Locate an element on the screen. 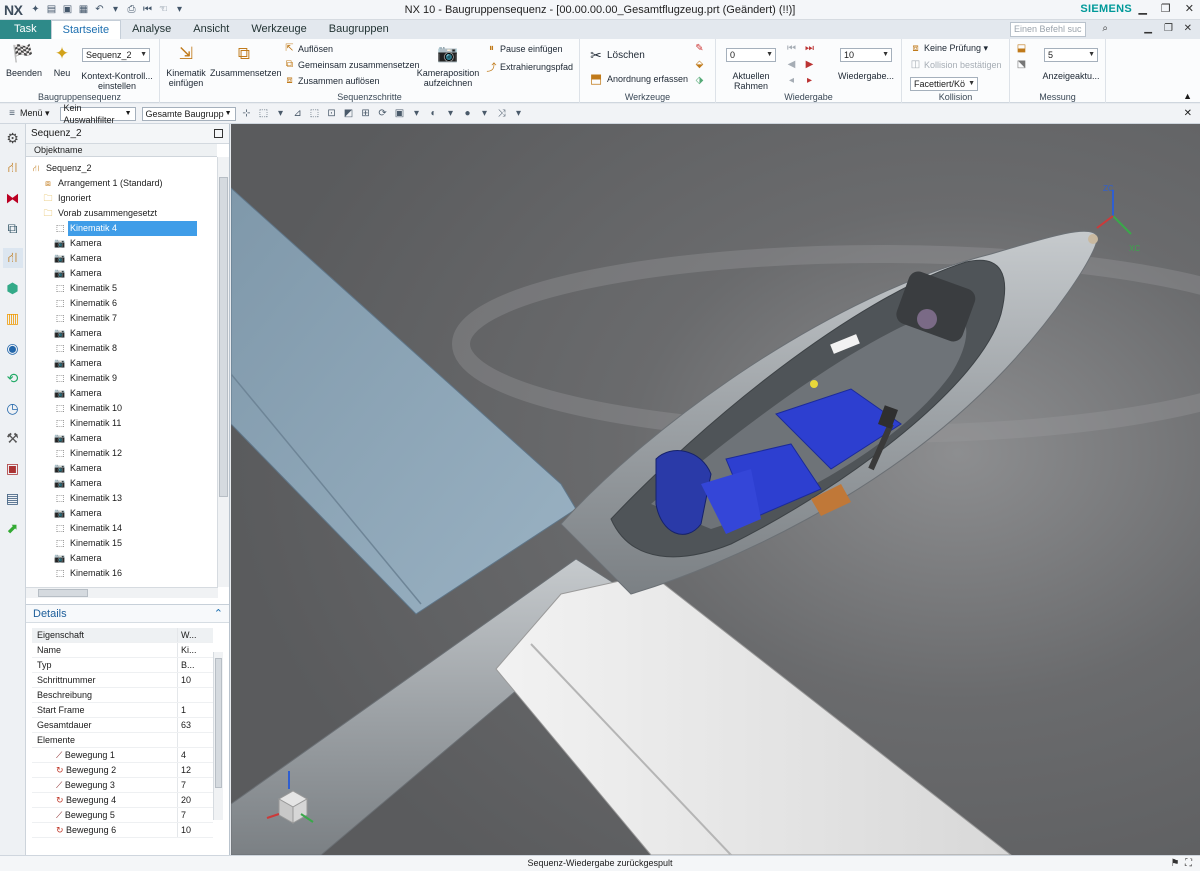 This screenshot has width=1200, height=871. tree-row: 🗀 Vorab zusammengesetzt is located at coordinates (121, 213).